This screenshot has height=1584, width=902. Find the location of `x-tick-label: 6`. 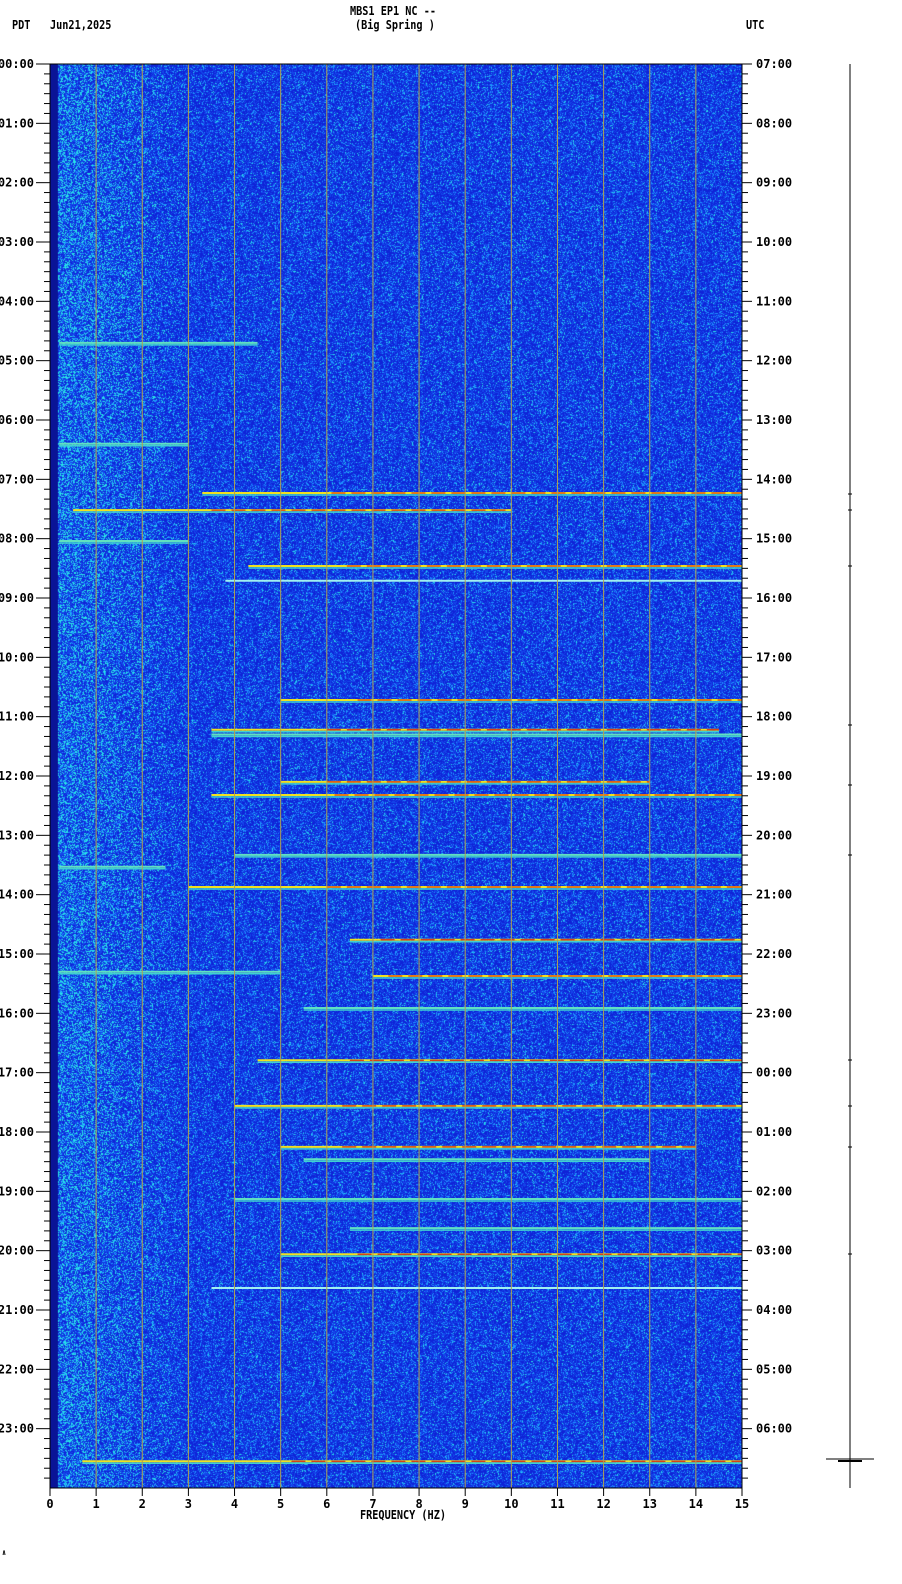

x-tick-label: 6 is located at coordinates (326, 1504).